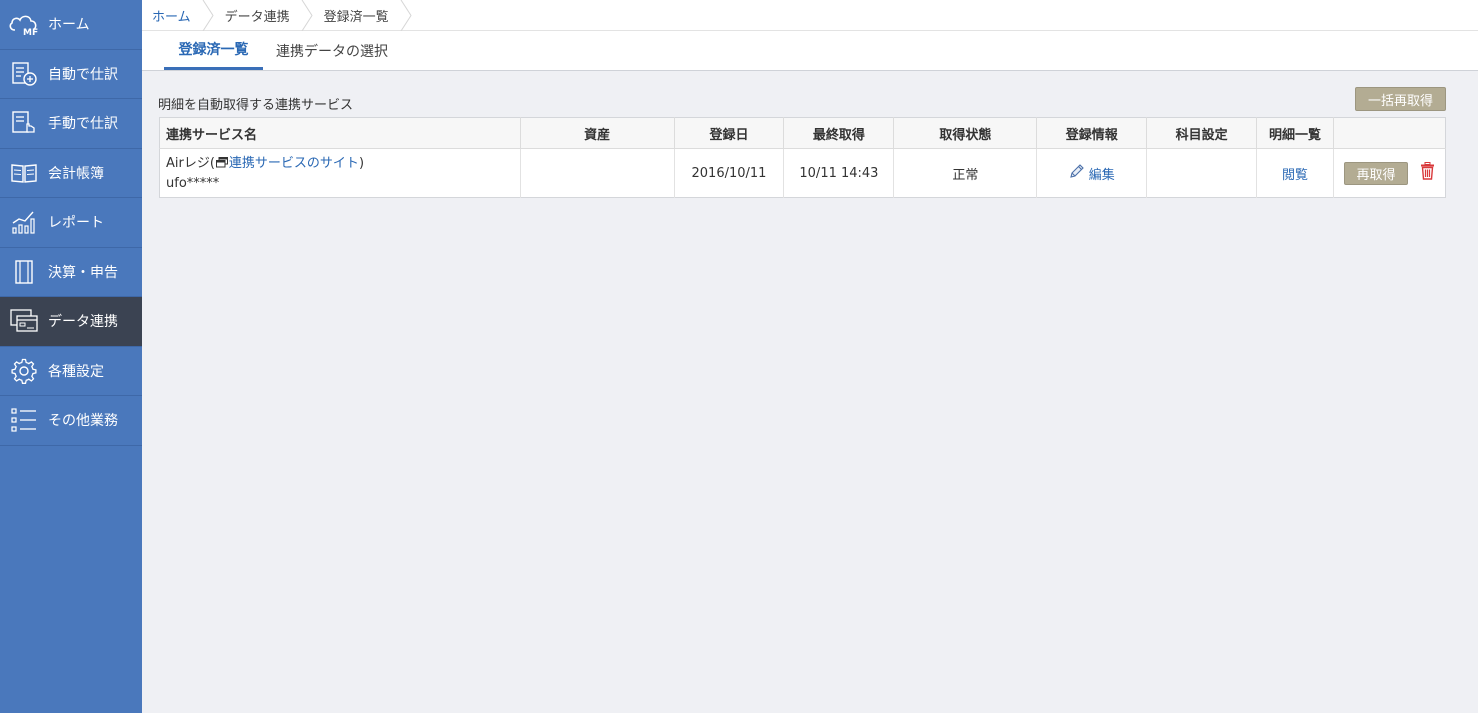  Describe the element at coordinates (83, 322) in the screenshot. I see `sidebar-item-label: データ連携` at that location.